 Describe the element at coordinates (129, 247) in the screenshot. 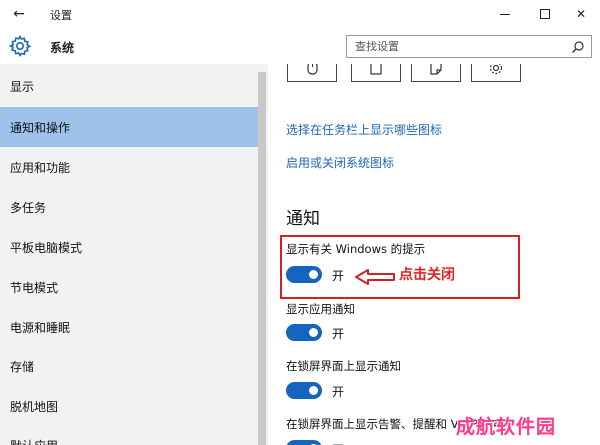

I see `sidebar-item-tablet-mode: 平板电脑模式` at that location.